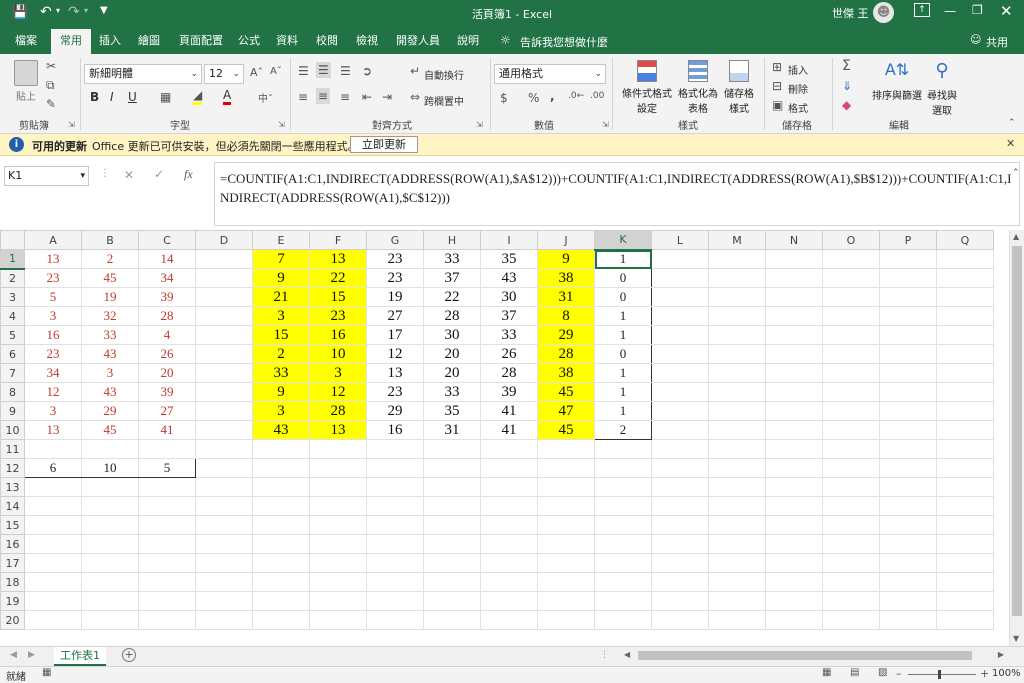 This screenshot has width=1024, height=683. Describe the element at coordinates (737, 335) in the screenshot. I see `cell-M5` at that location.